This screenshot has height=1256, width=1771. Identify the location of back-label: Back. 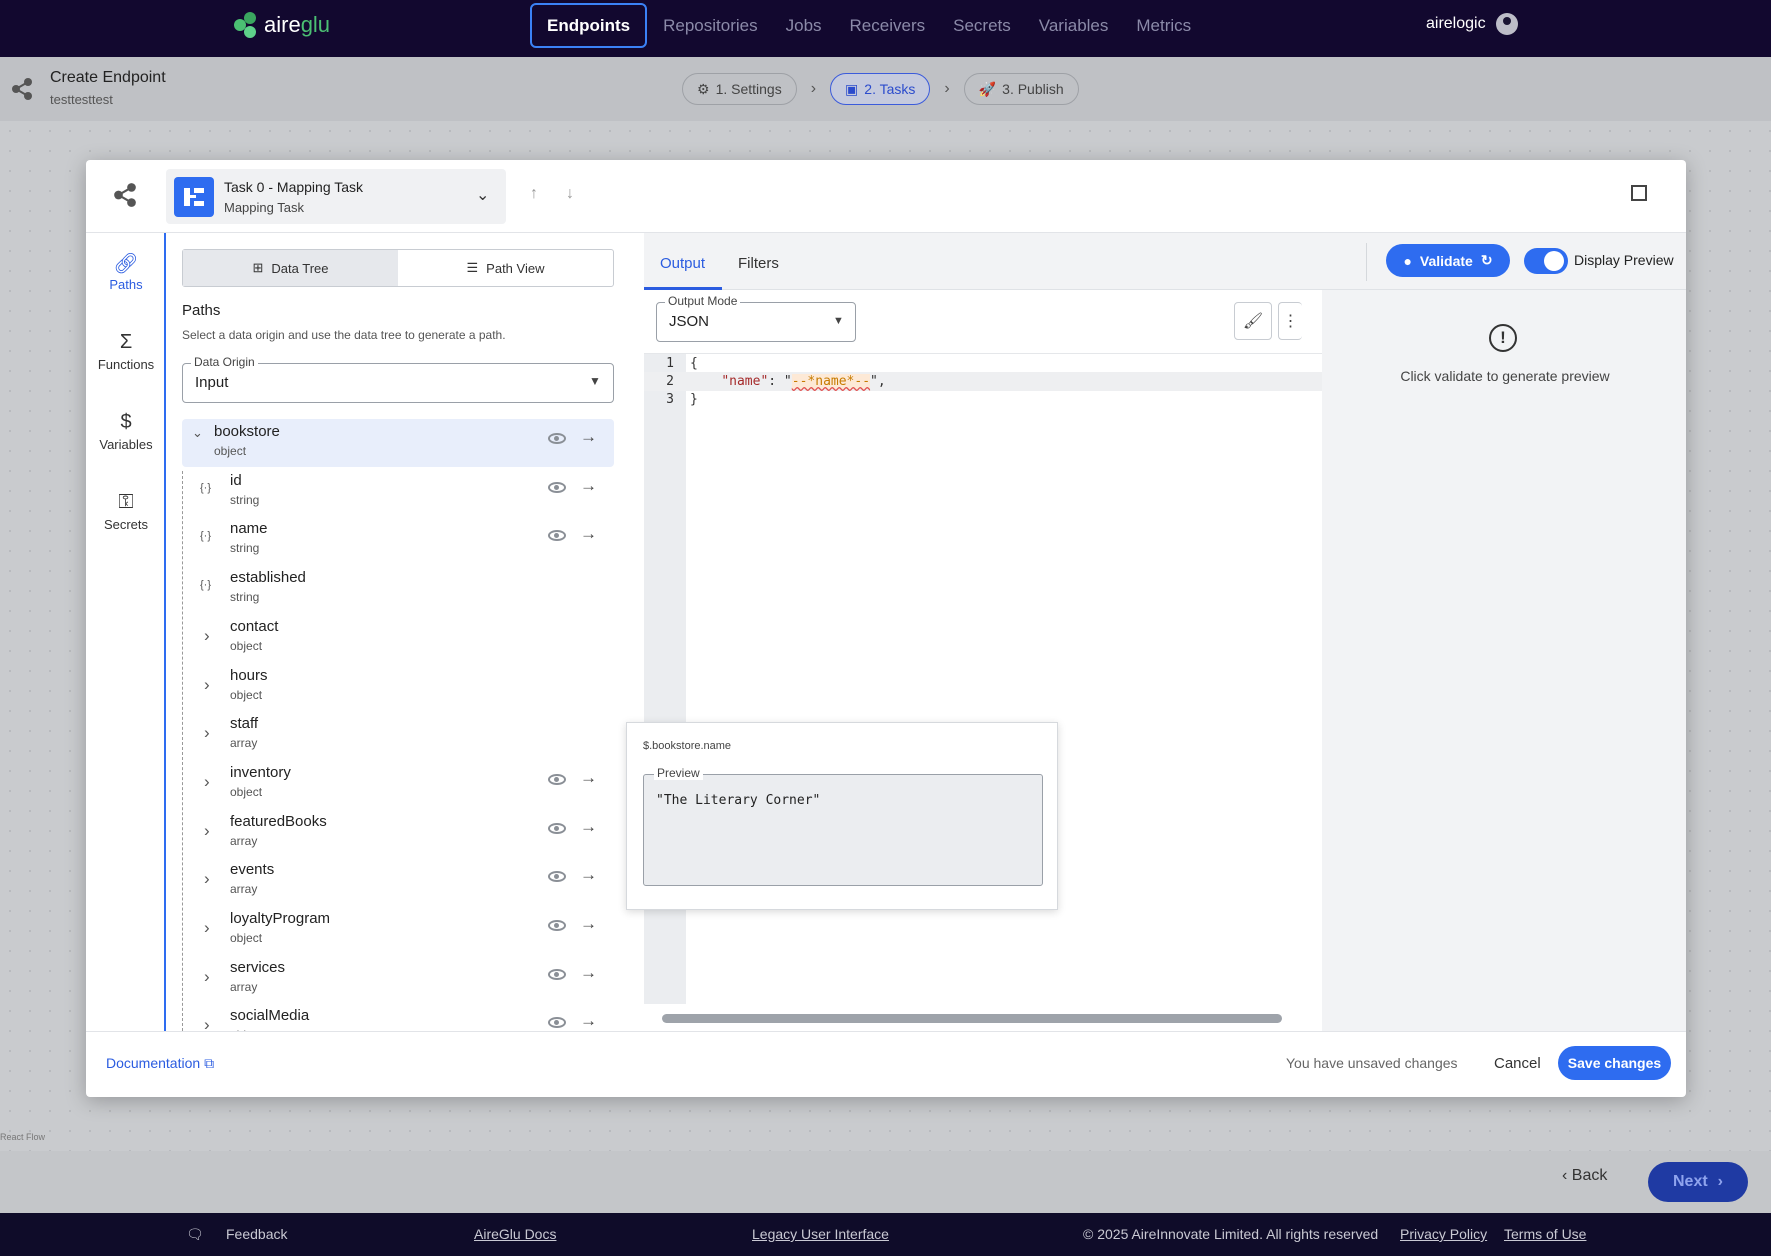
(1589, 1175).